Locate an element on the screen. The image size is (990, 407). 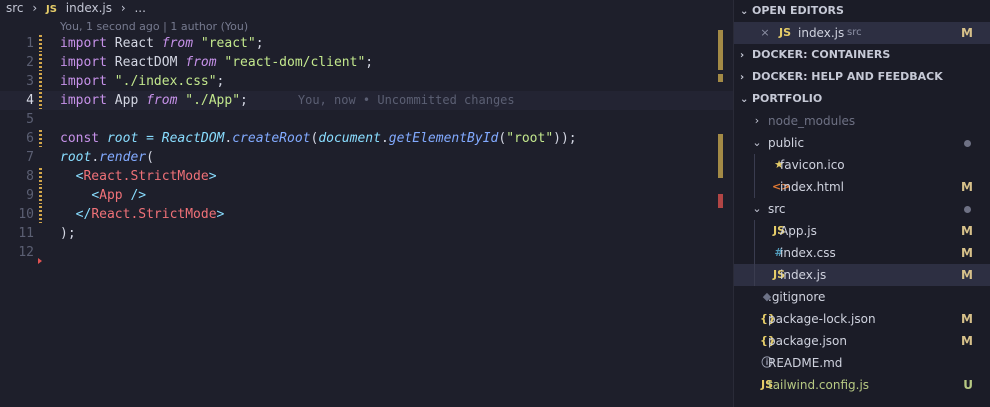
tree-item-label: favicon.ico is located at coordinates (812, 165).